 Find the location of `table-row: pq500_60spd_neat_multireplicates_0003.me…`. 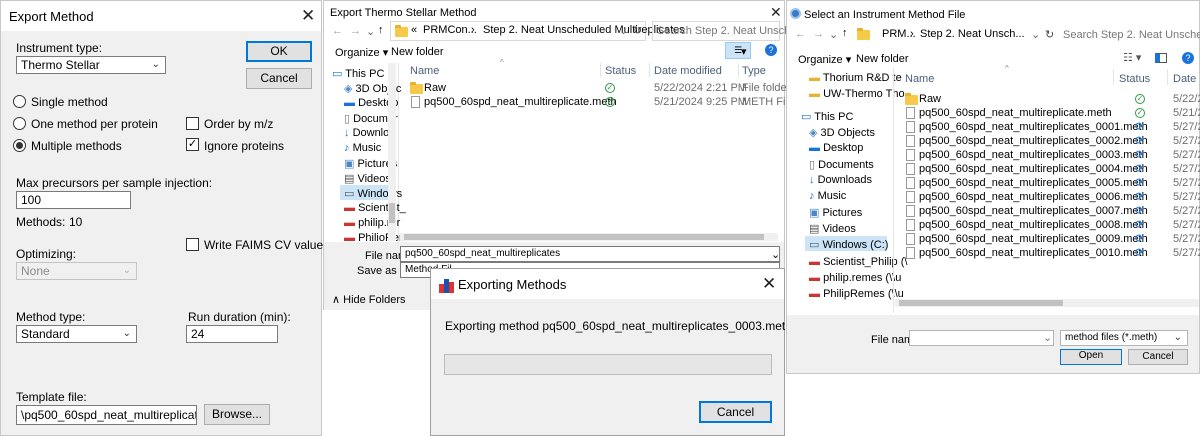

table-row: pq500_60spd_neat_multireplicates_0003.me… is located at coordinates (1051, 155).